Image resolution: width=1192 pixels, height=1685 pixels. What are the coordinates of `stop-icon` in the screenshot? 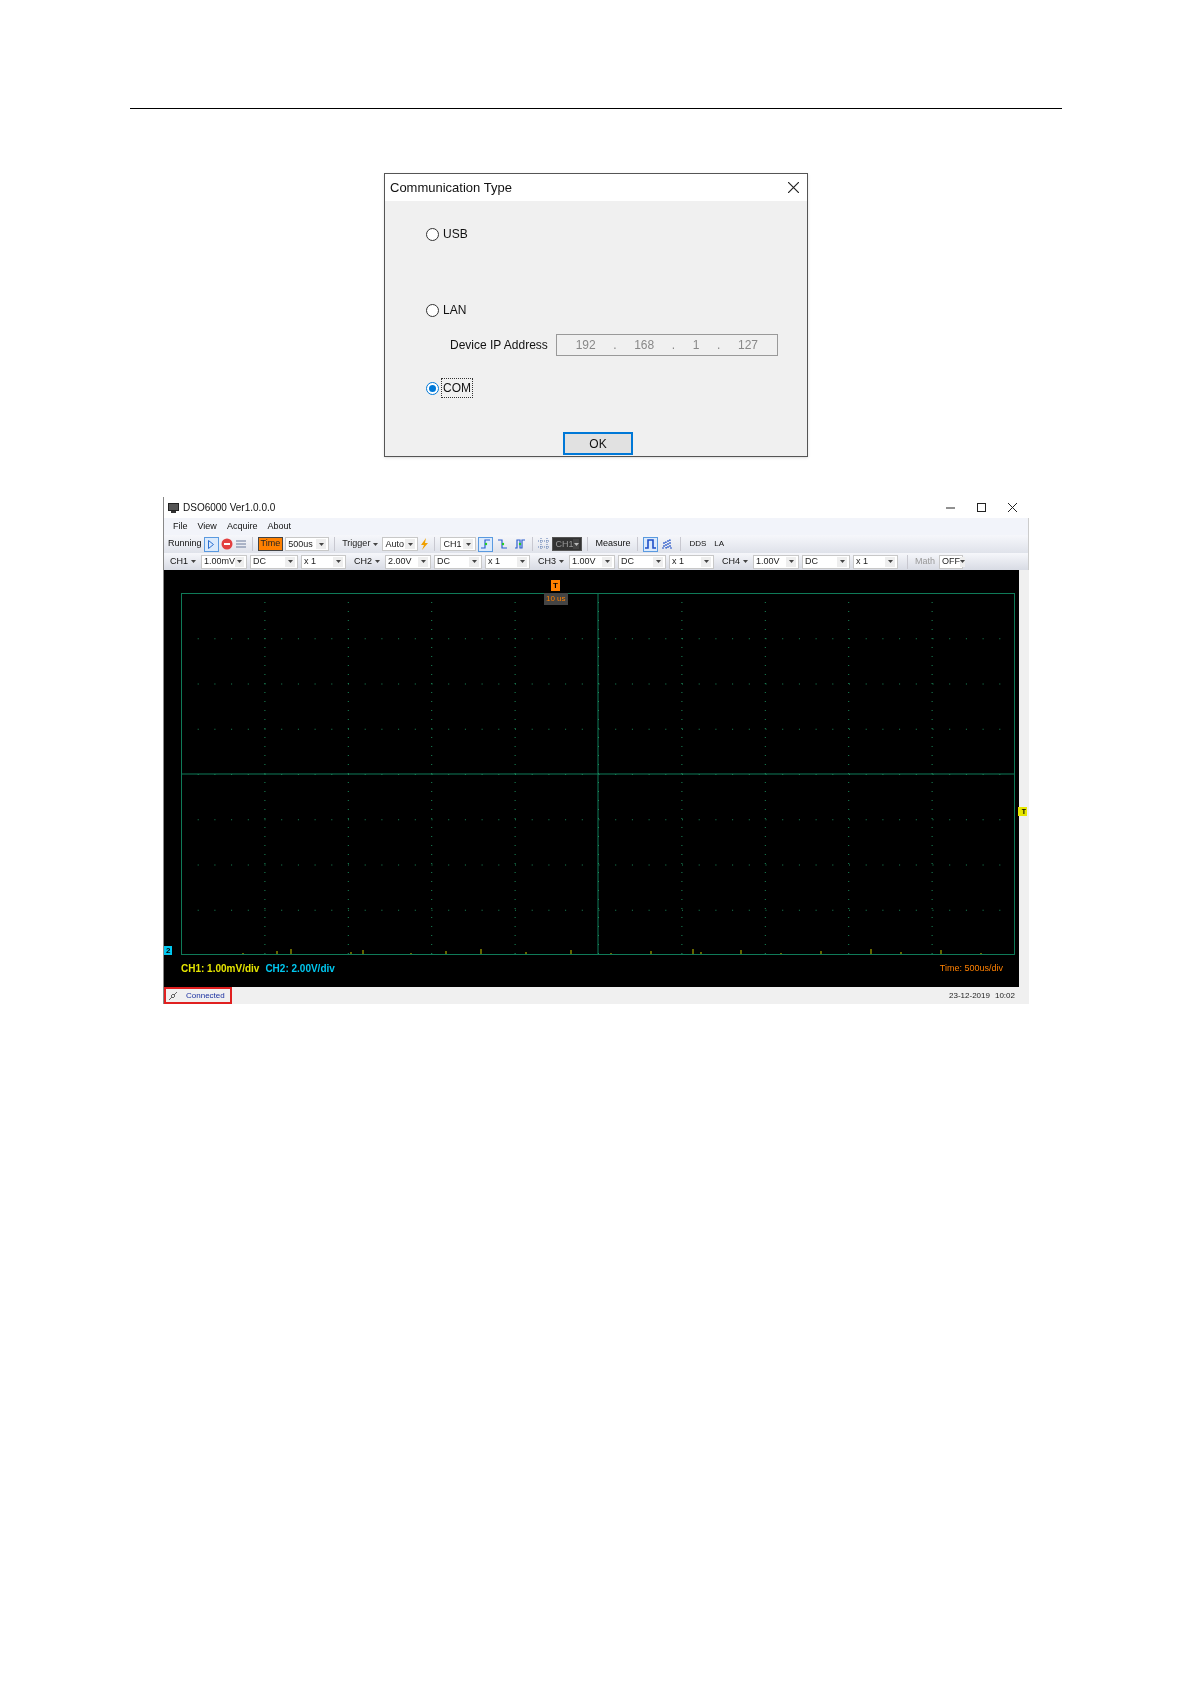 It's located at (226, 544).